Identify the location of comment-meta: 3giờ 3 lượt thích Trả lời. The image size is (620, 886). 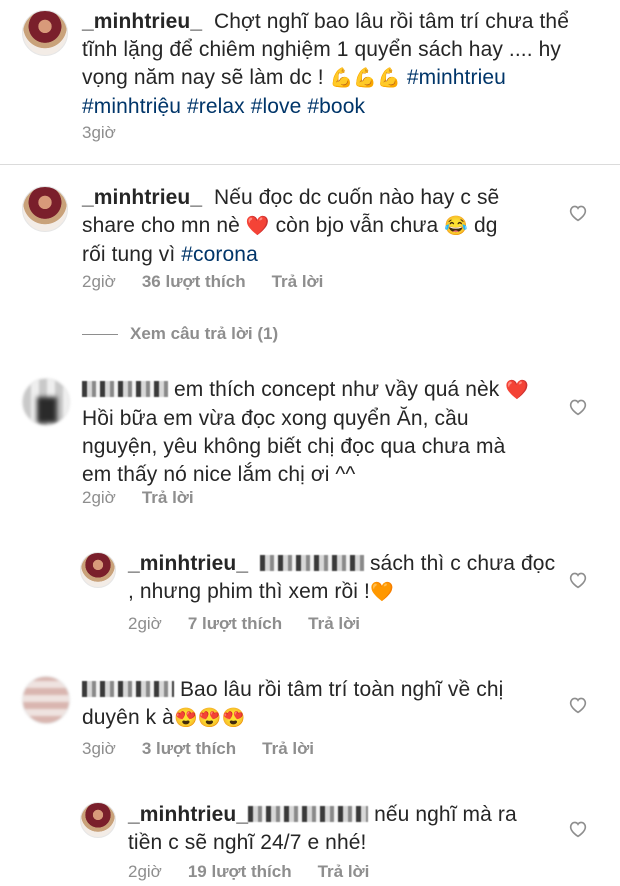
(211, 749).